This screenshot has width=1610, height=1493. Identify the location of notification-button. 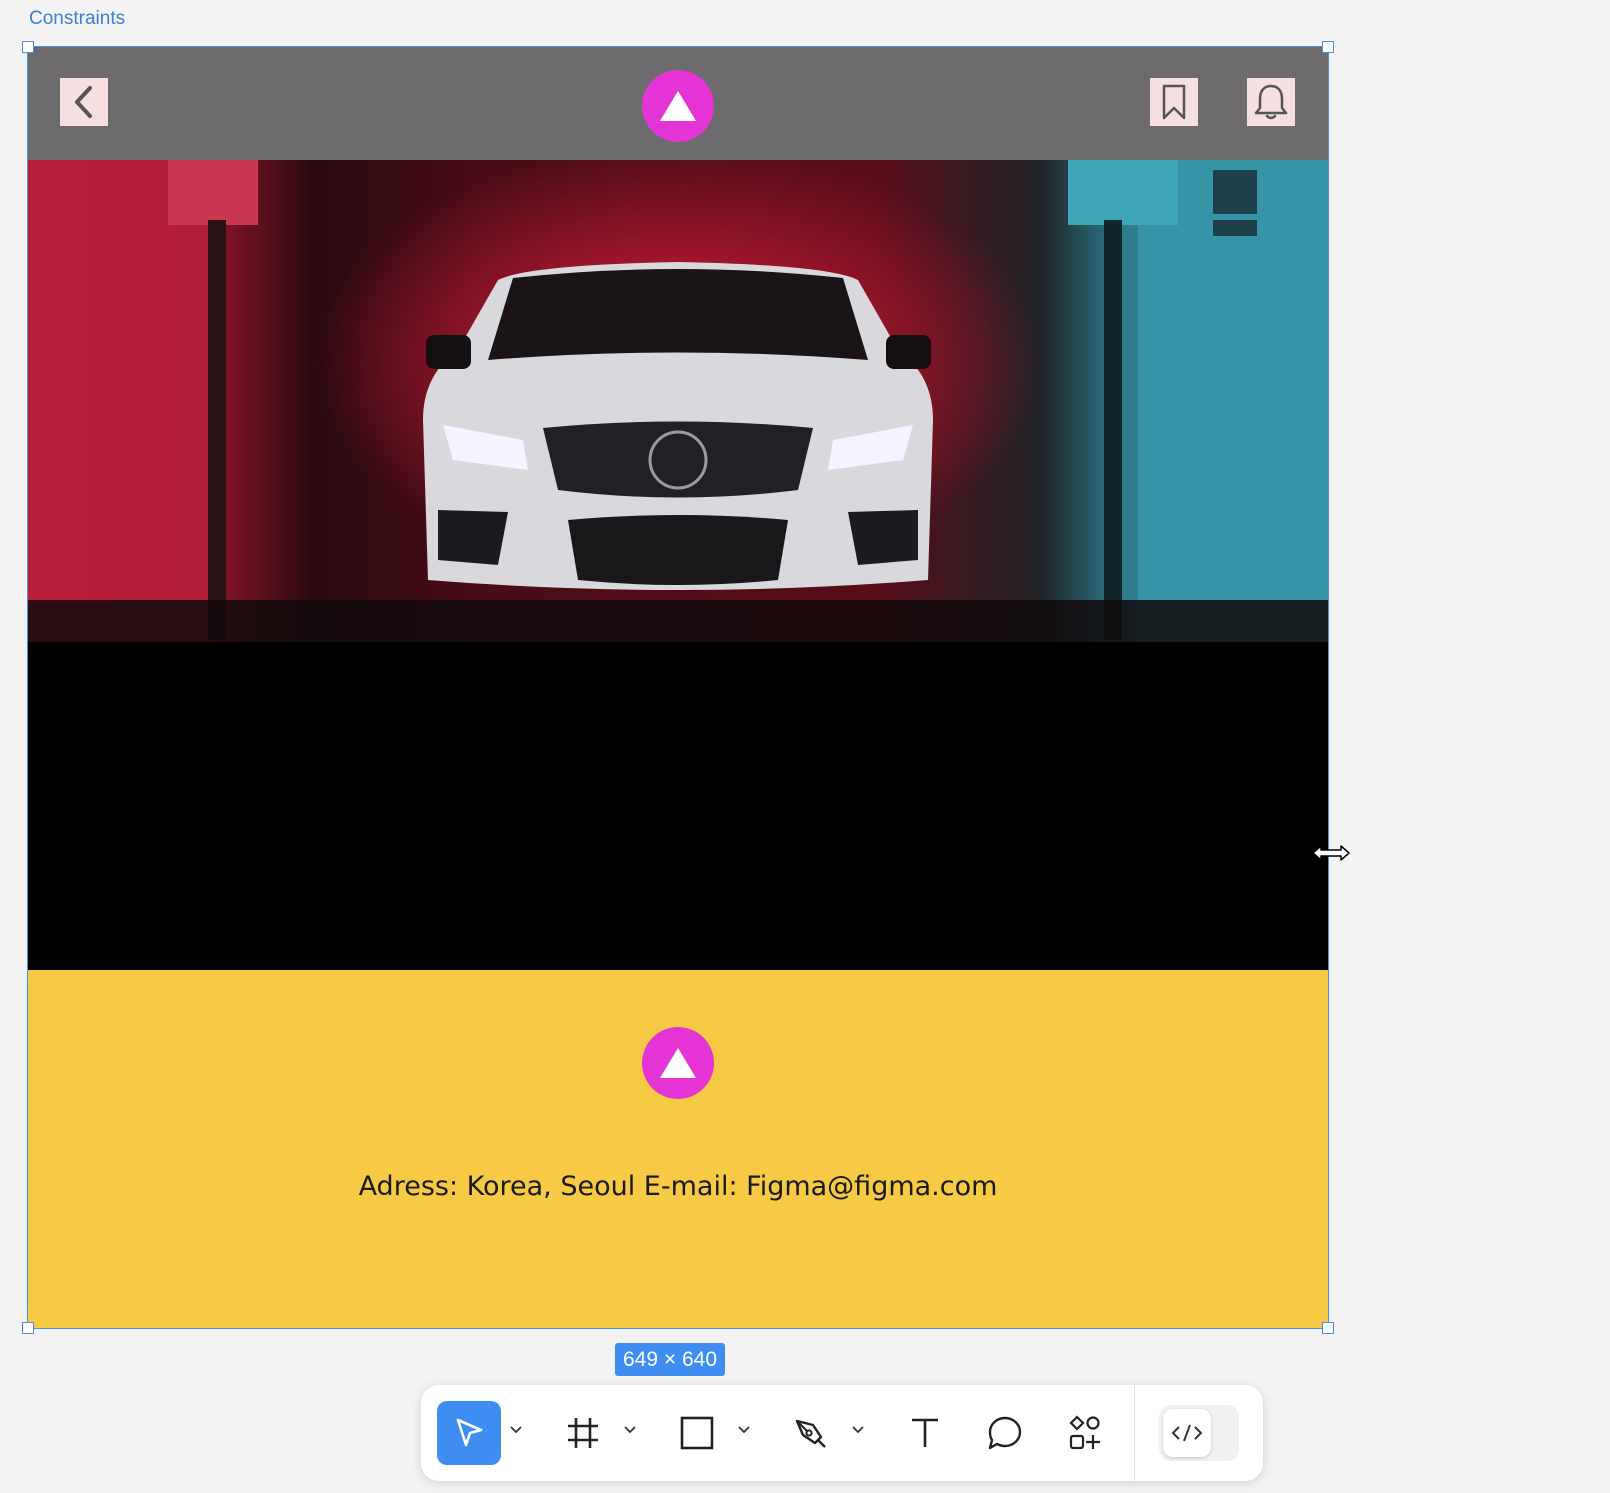
(1271, 102).